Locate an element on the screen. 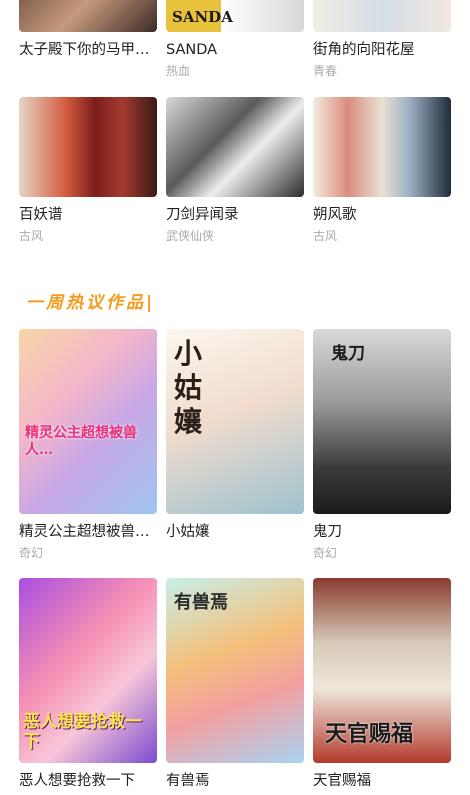 Image resolution: width=470 pixels, height=795 pixels. comic-card: 小姑孃 小姑孃 is located at coordinates (235, 437).